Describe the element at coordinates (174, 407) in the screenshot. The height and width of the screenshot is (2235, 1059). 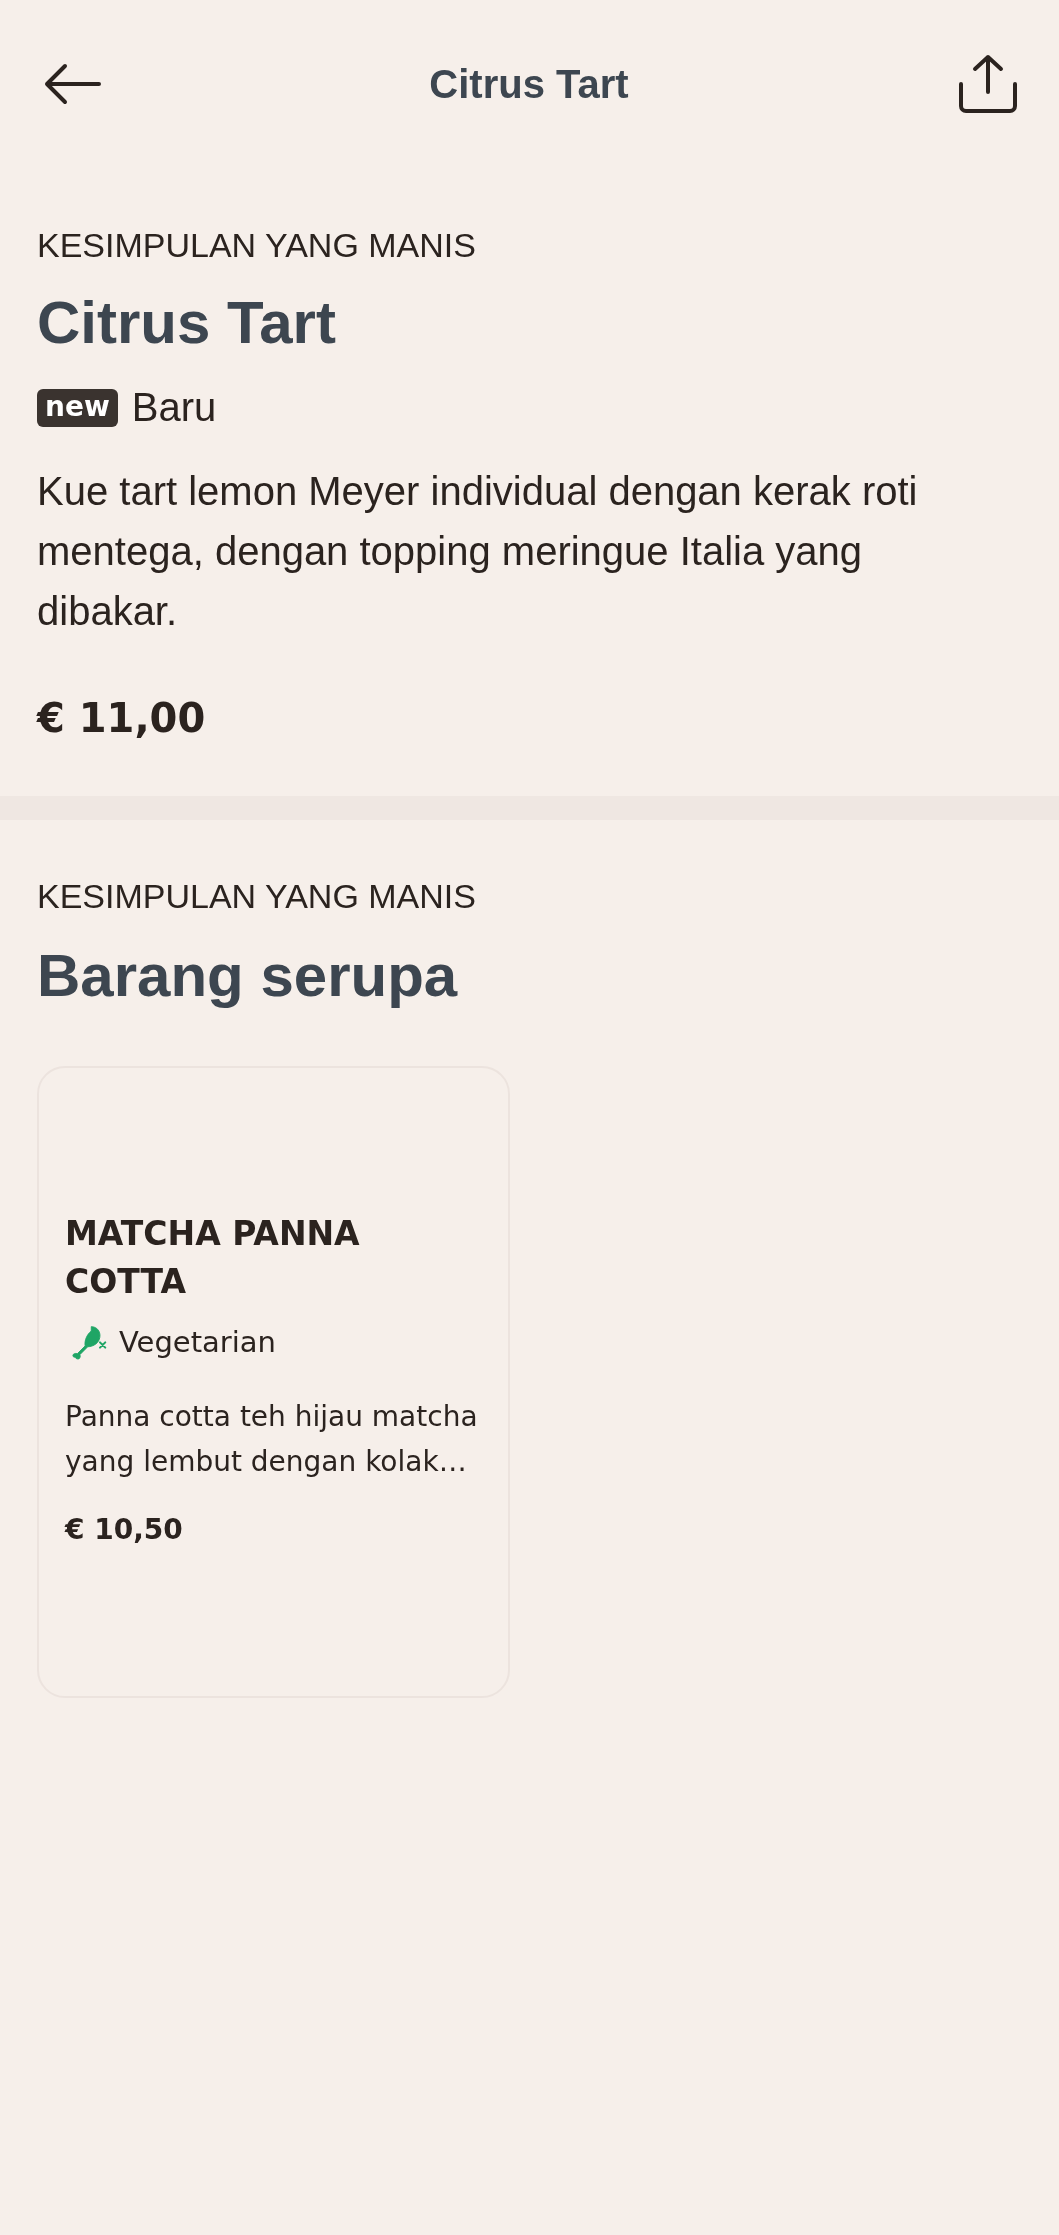
I see `badge-label: Baru` at that location.